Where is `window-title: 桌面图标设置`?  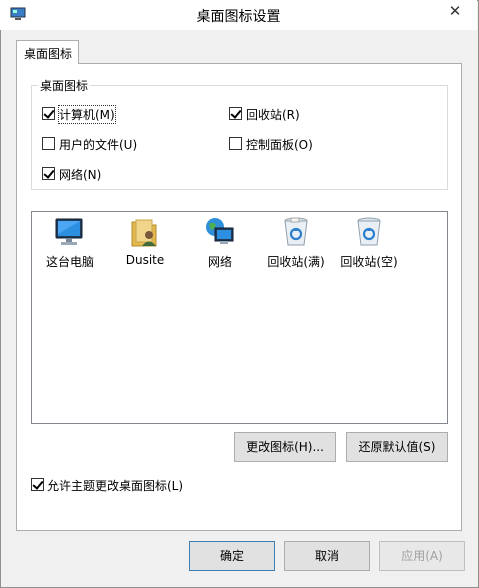 window-title: 桌面图标设置 is located at coordinates (238, 17).